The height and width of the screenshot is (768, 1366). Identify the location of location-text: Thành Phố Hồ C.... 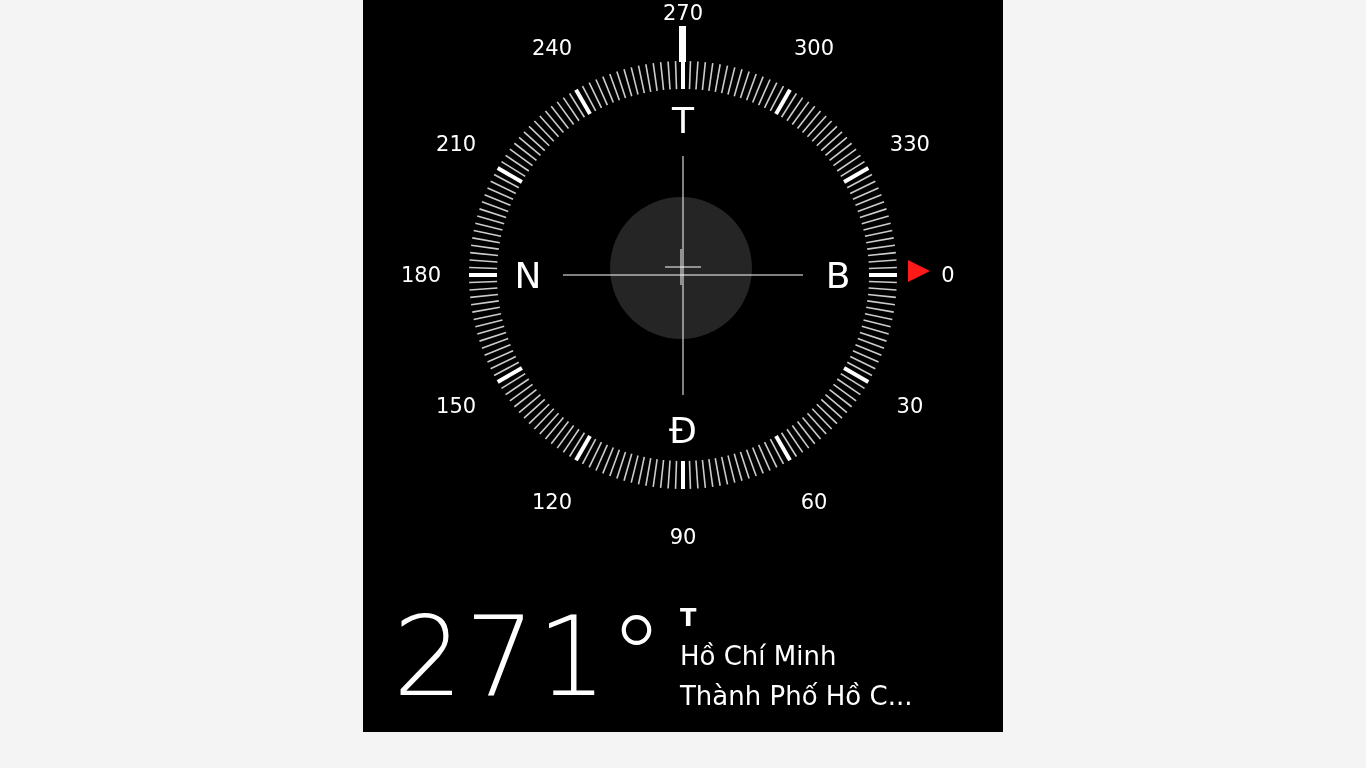
(796, 696).